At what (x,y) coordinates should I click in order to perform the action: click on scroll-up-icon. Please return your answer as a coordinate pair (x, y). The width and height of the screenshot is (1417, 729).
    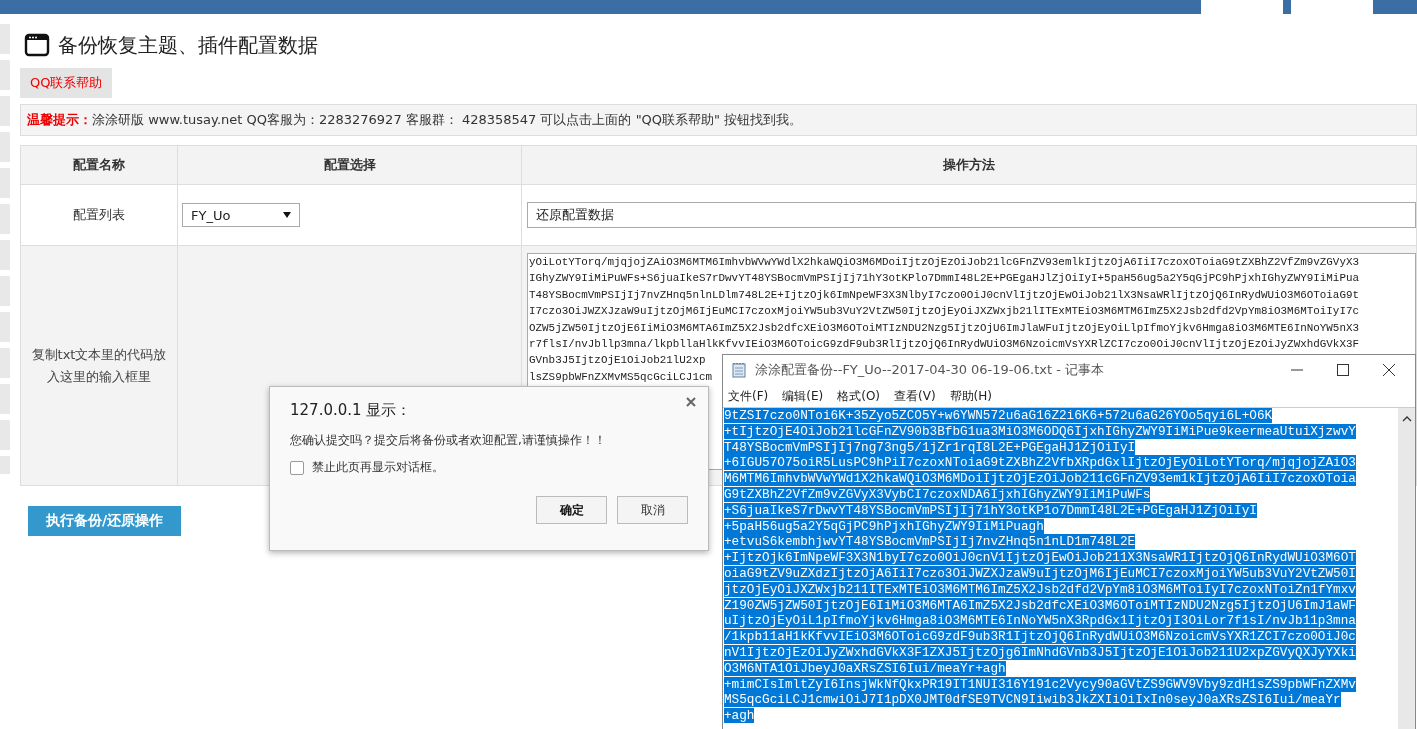
    Looking at the image, I should click on (1406, 419).